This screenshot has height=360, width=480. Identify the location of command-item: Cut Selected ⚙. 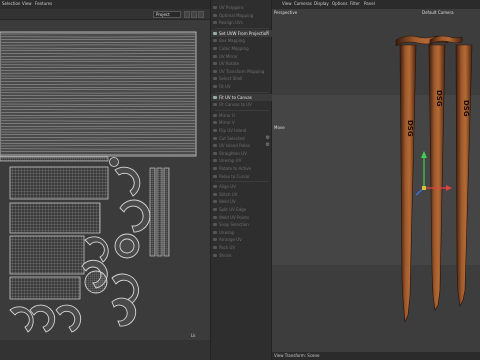
(242, 138).